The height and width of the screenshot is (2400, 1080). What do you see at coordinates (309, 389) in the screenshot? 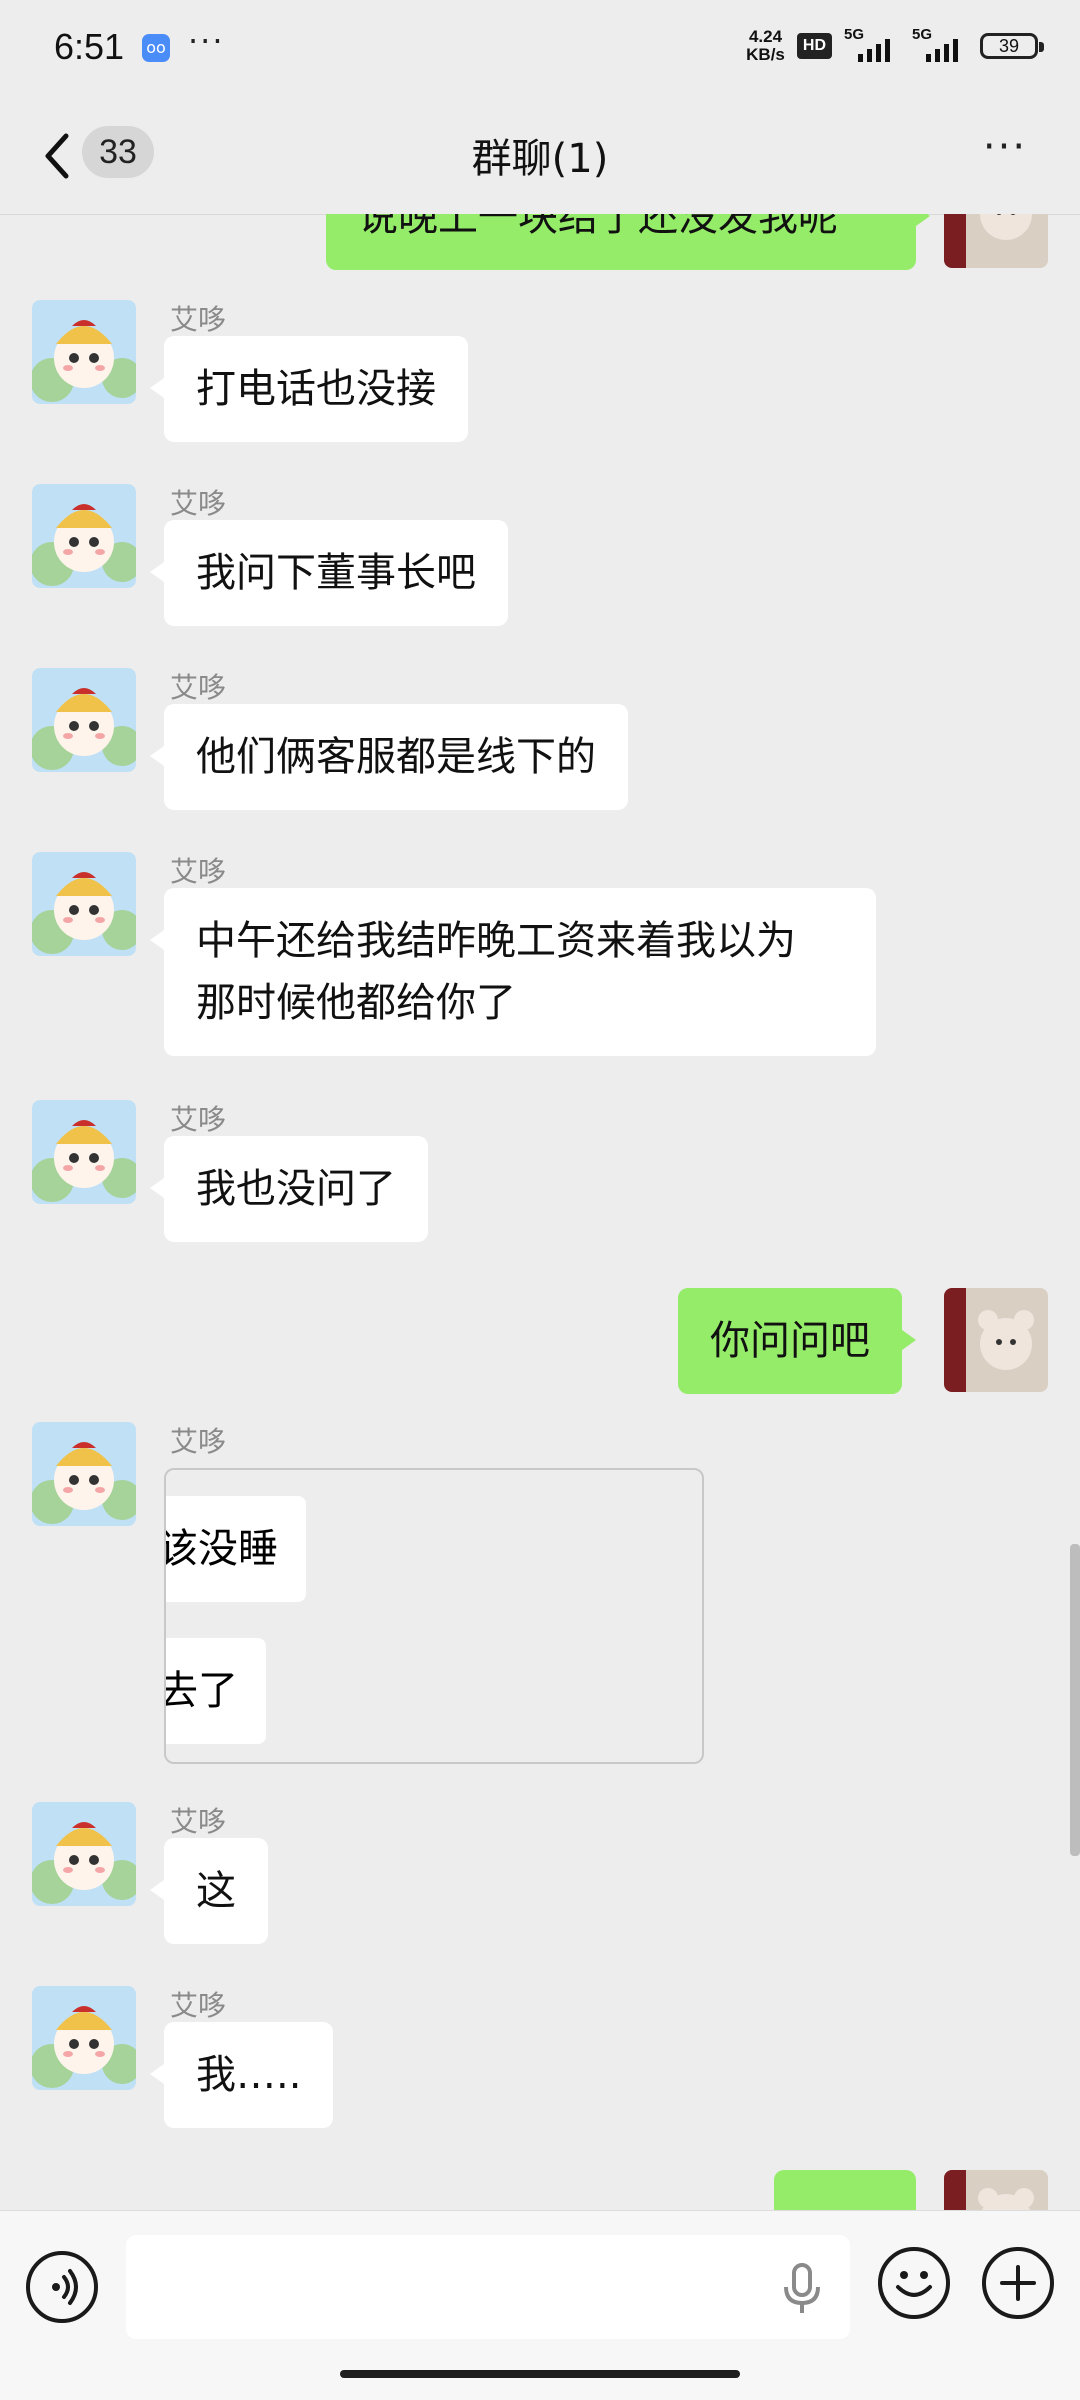
I see `message-bubble: 打电话也没接` at bounding box center [309, 389].